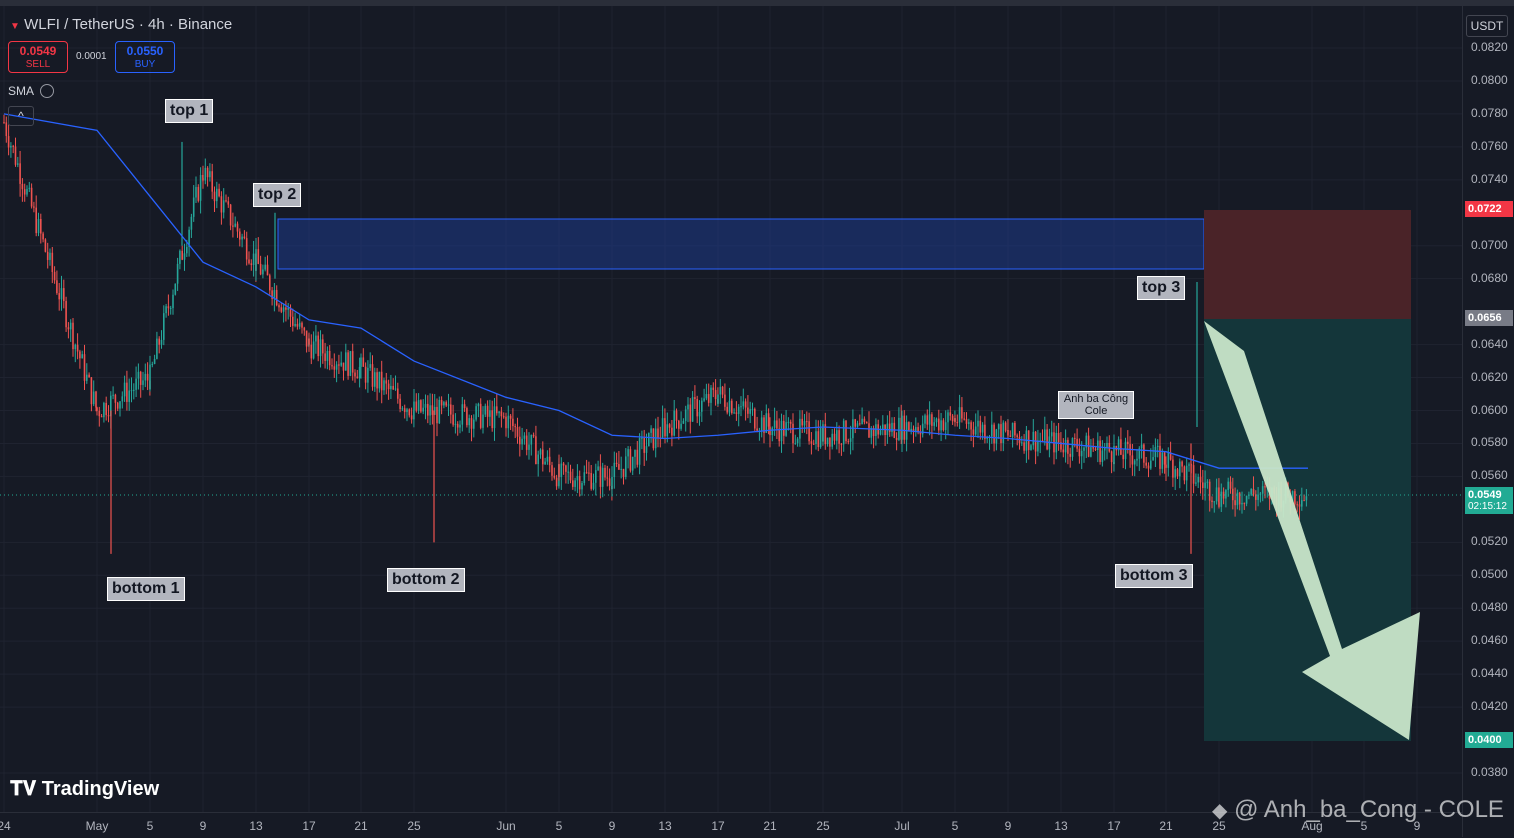  I want to click on watermark-text: @ Anh_ba_Cong - COLE, so click(1369, 809).